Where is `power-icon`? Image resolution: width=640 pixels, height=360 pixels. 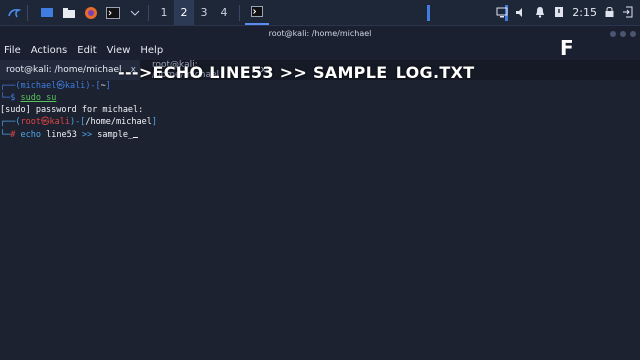
power-icon is located at coordinates (559, 12).